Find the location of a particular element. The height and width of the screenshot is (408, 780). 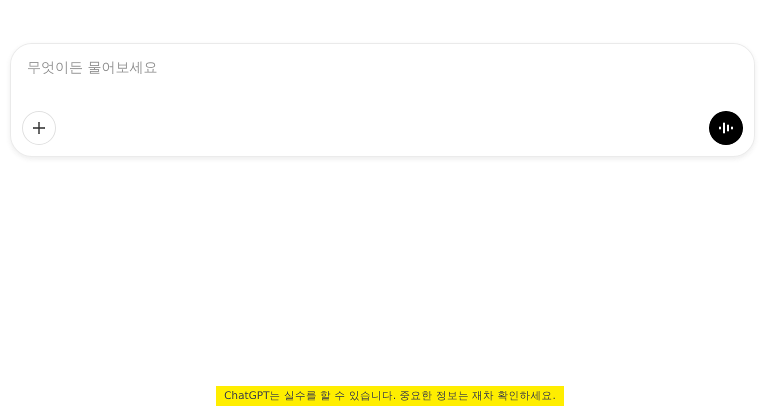

disclaimer-text: ChatGPT는 실수를 할 수 있습니다. 중요한 정보는 재차 확인하세요. is located at coordinates (390, 396).